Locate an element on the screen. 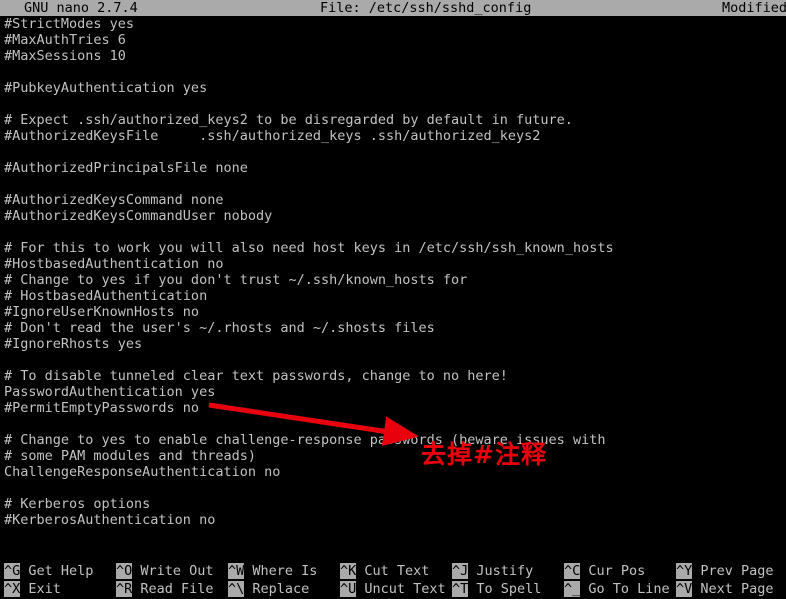  editor-line: #PubkeyAuthentication yes is located at coordinates (106, 88).